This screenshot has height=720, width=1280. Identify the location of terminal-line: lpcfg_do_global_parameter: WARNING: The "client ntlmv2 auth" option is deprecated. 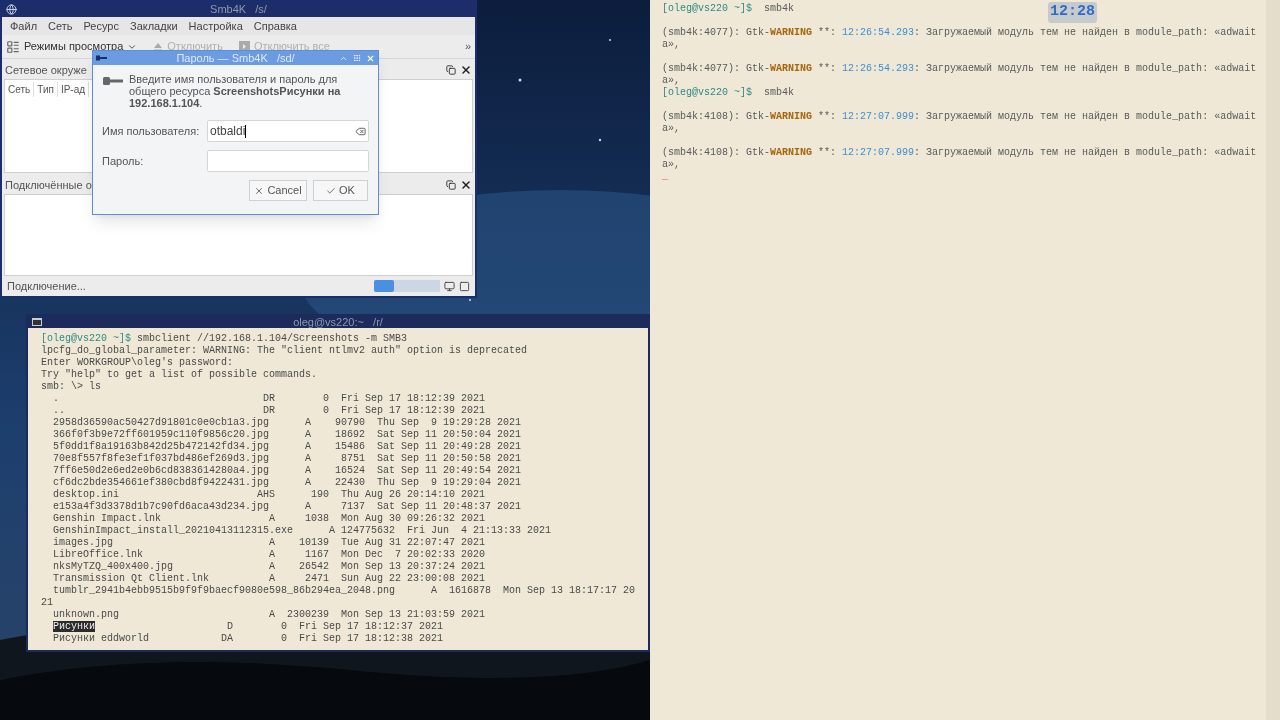
(284, 351).